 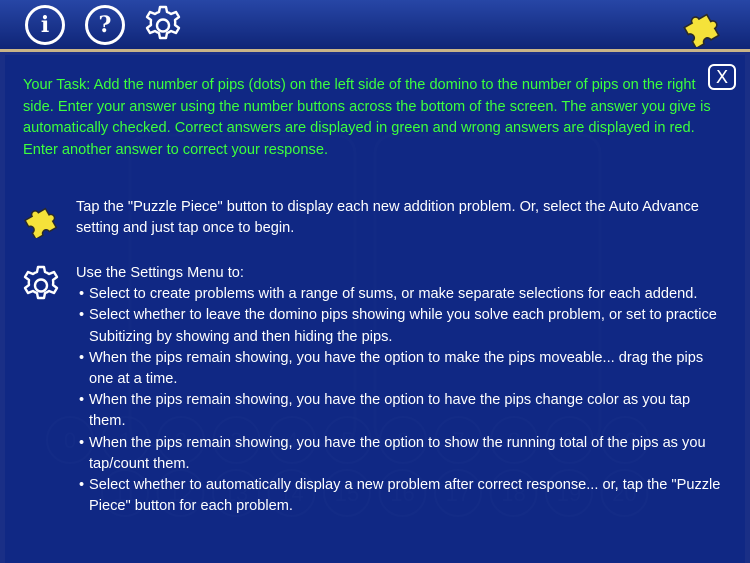 I want to click on help-icon: ?, so click(x=105, y=25).